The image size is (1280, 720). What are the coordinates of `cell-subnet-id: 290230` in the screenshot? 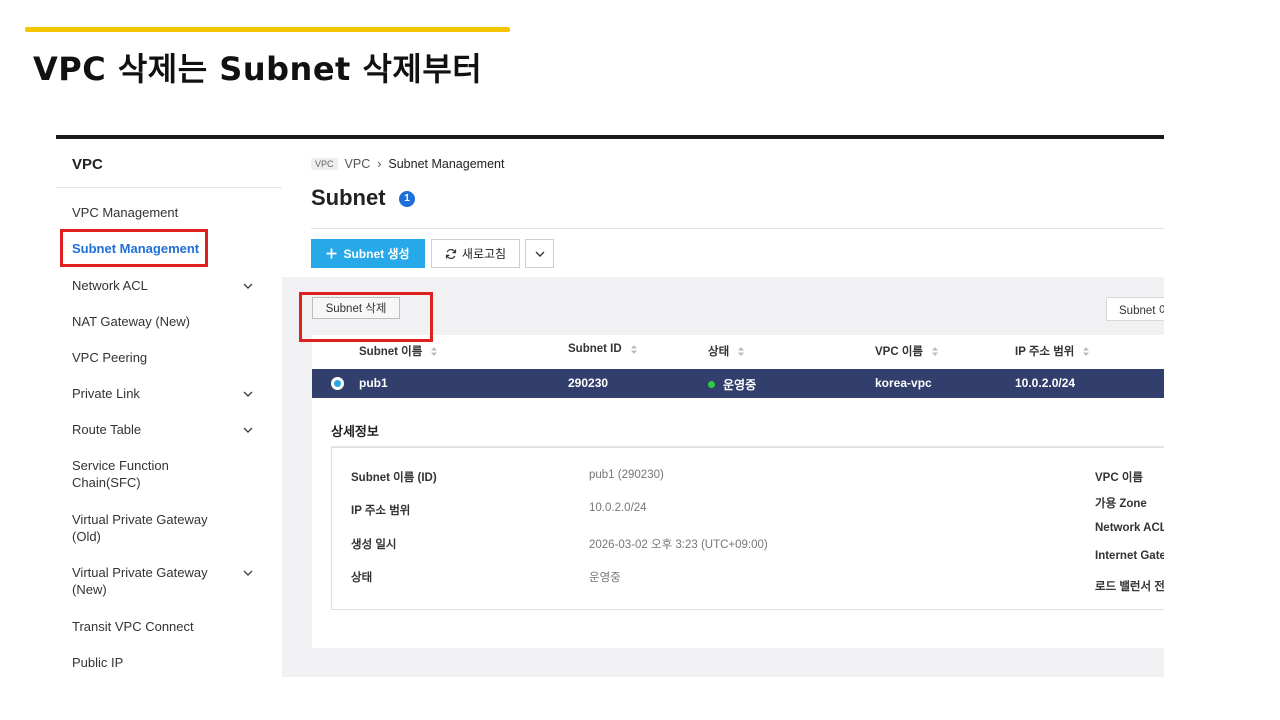 It's located at (588, 383).